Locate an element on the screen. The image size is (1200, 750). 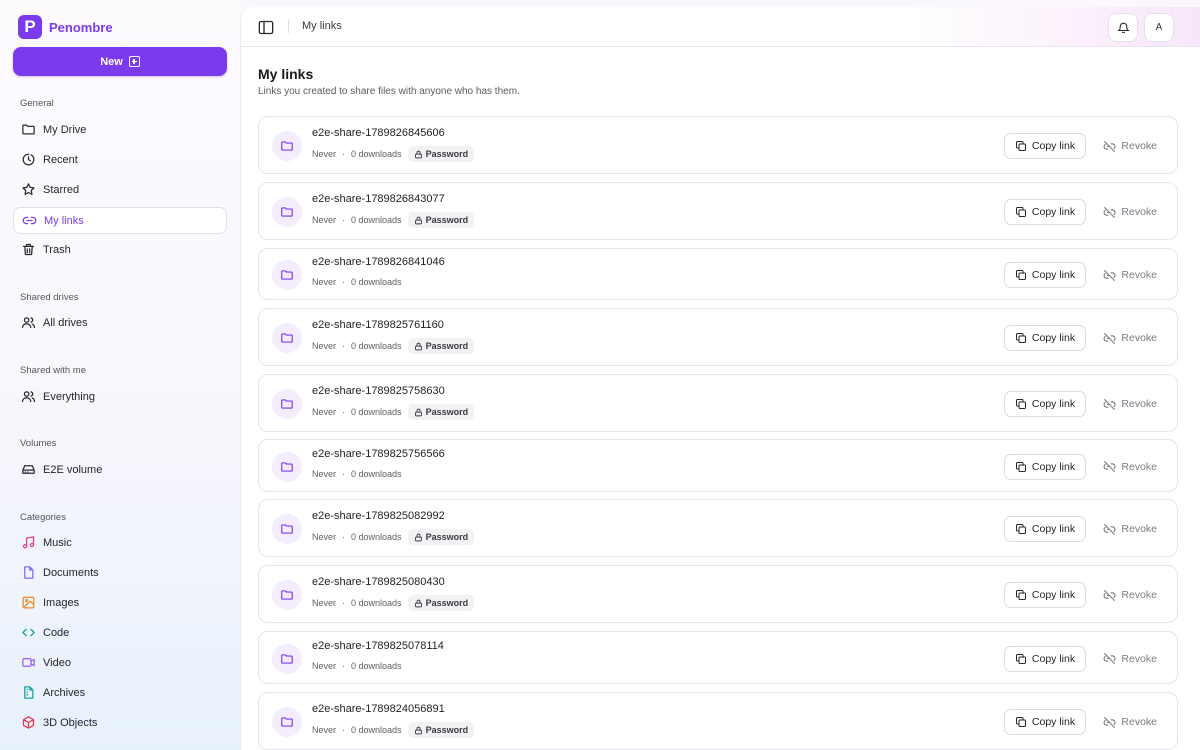
topbar-divider is located at coordinates (288, 26).